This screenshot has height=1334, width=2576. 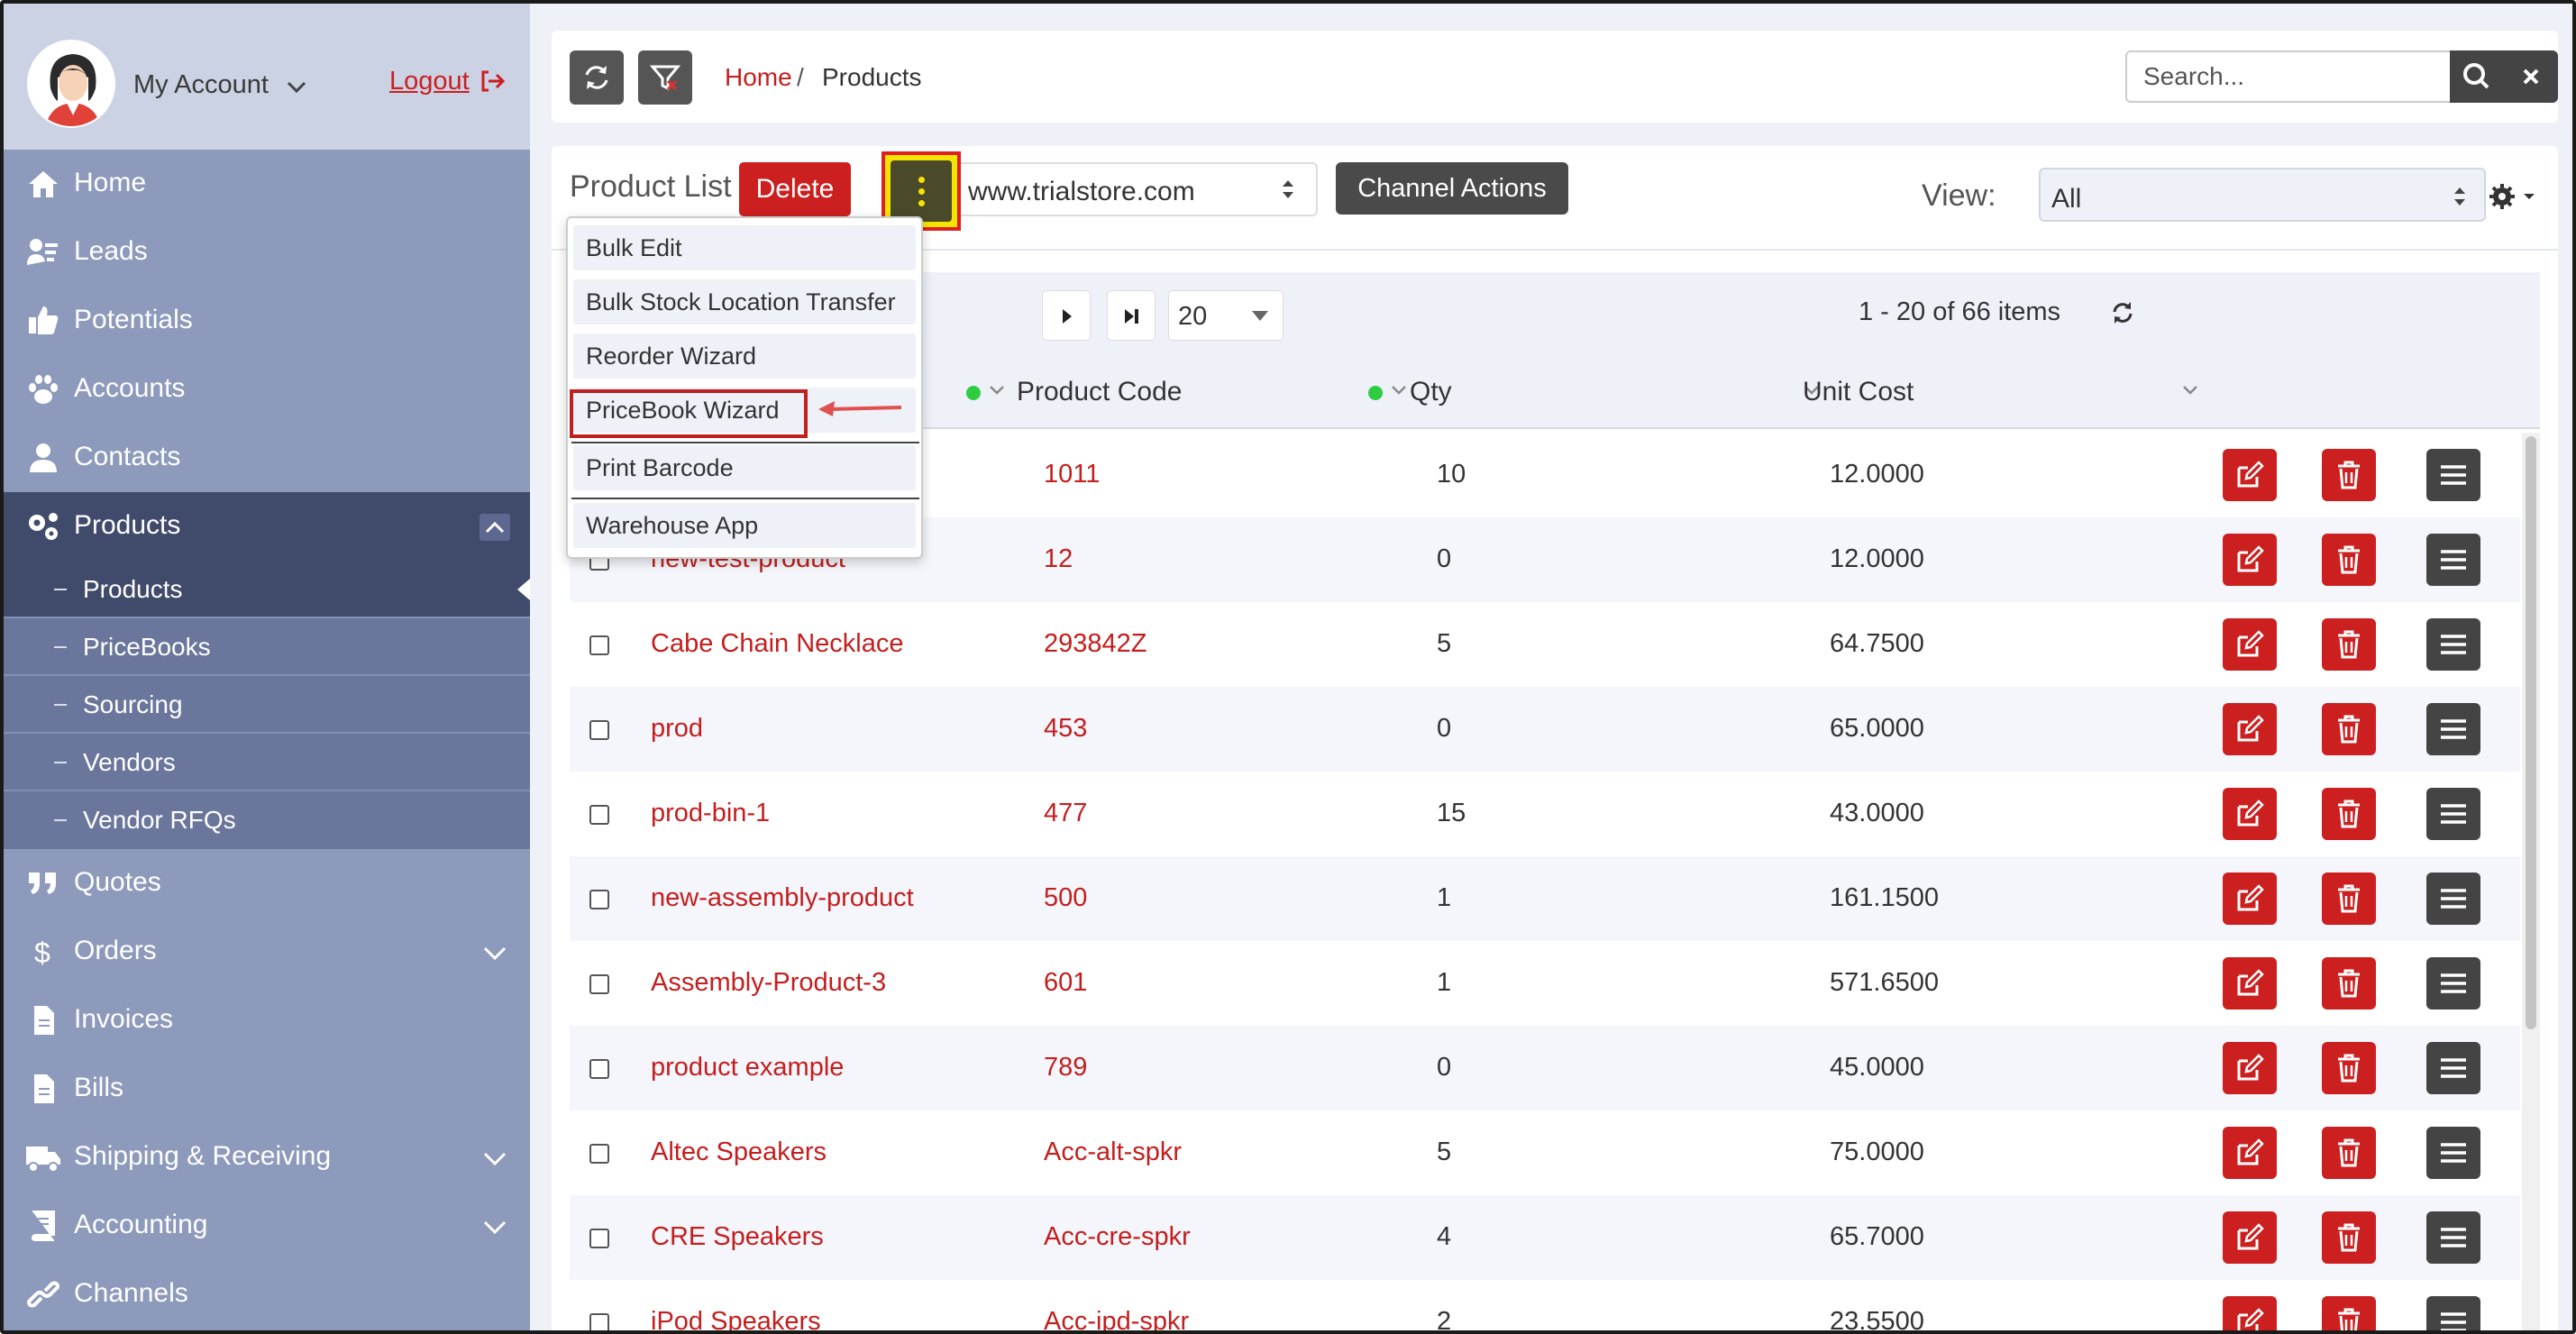 I want to click on product-name-link: Cabe Chain Necklace, so click(x=777, y=644).